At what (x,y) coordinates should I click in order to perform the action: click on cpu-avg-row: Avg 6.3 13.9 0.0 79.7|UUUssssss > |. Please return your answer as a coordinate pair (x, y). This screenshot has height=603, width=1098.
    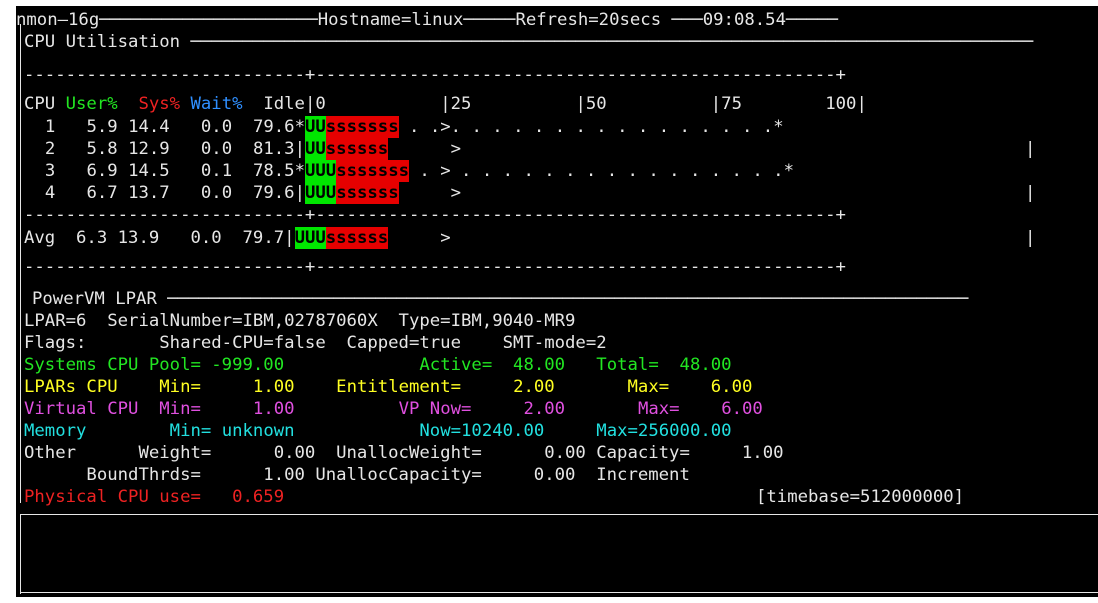
    Looking at the image, I should click on (530, 238).